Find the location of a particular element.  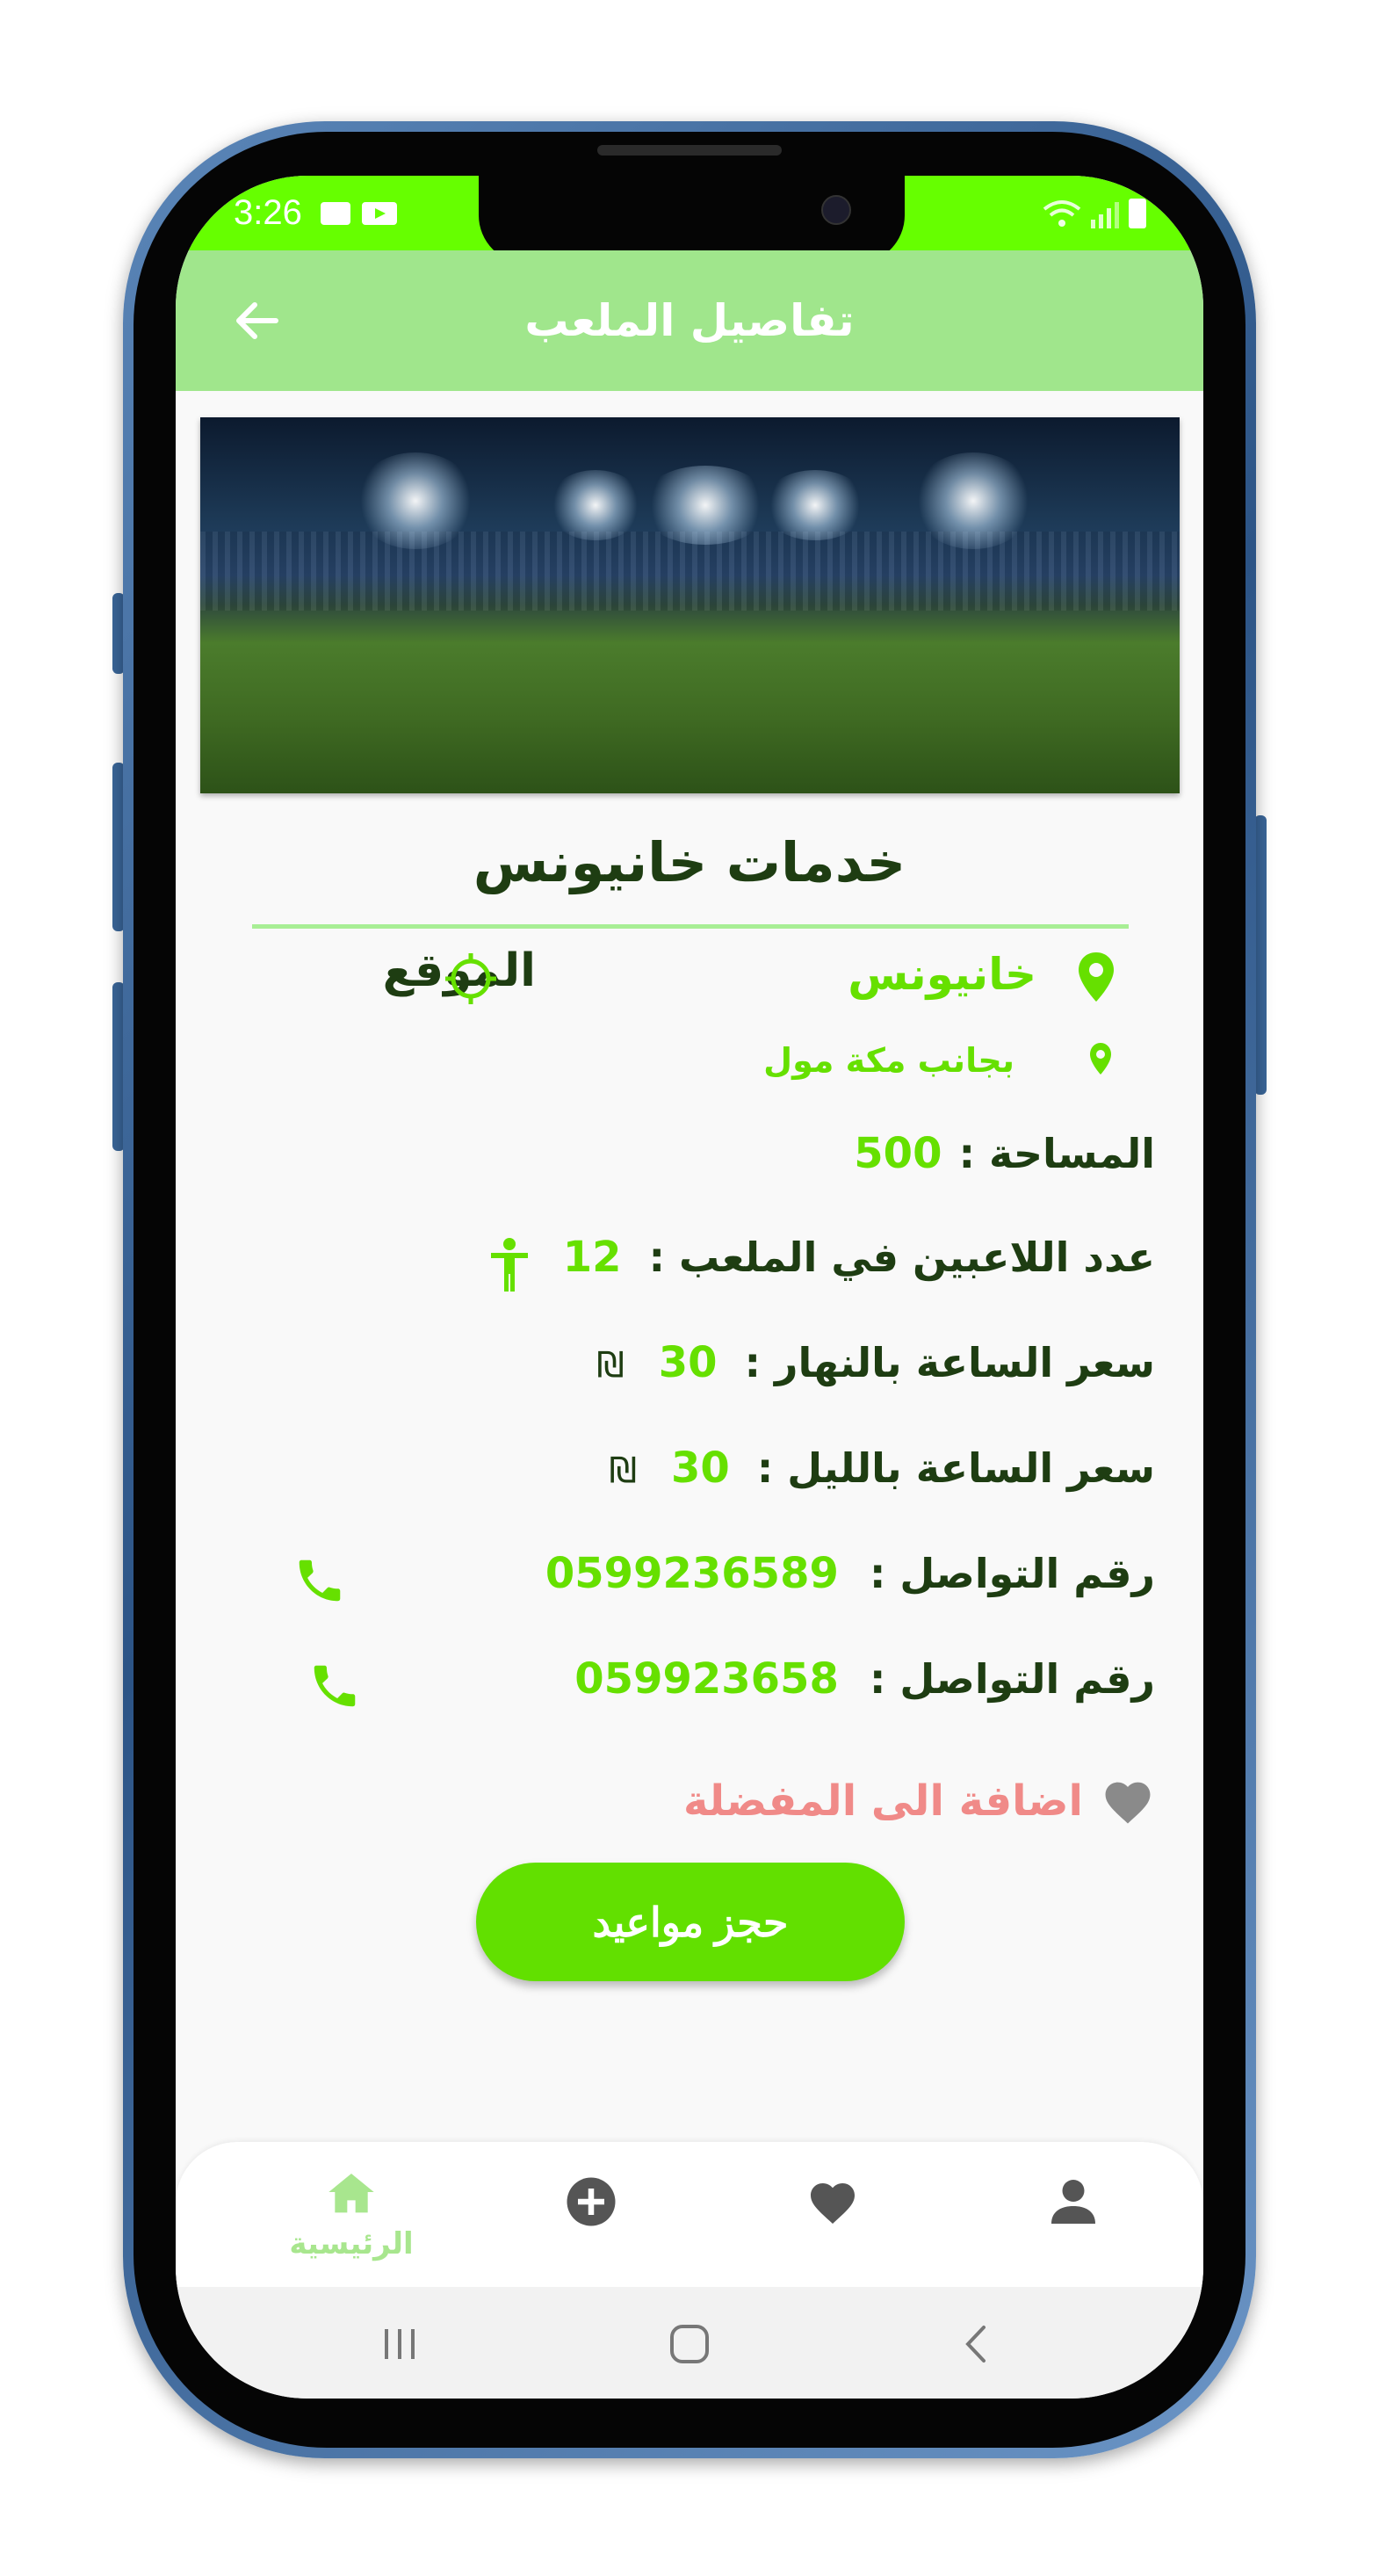

nav-profile is located at coordinates (1073, 2214).